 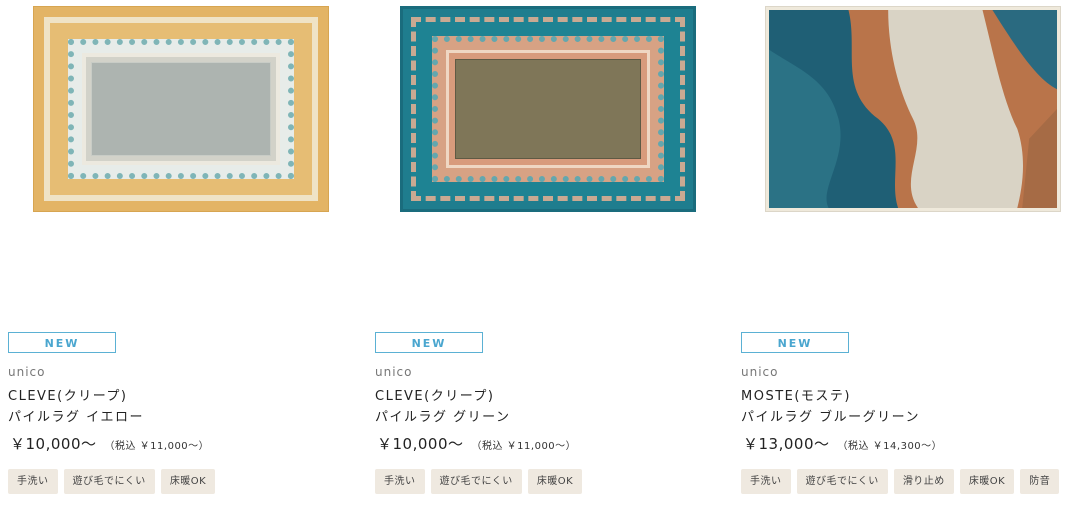 I want to click on product-name: MOSTE(モステ), so click(x=796, y=394).